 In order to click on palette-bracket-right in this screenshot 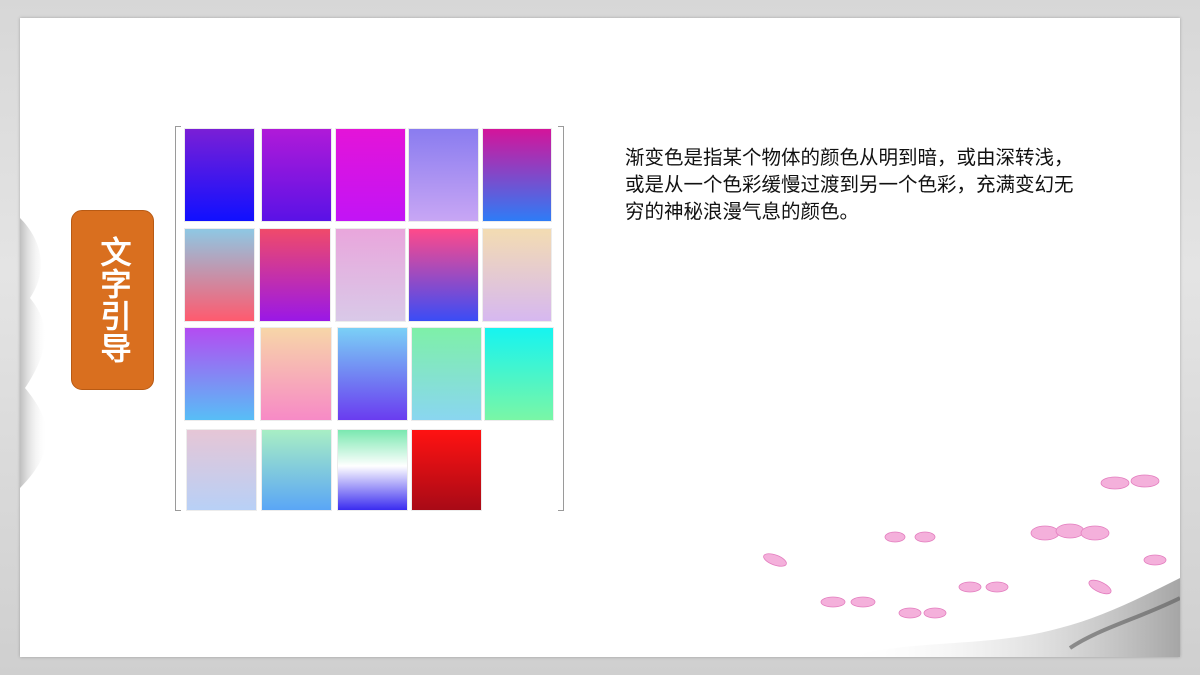, I will do `click(561, 318)`.